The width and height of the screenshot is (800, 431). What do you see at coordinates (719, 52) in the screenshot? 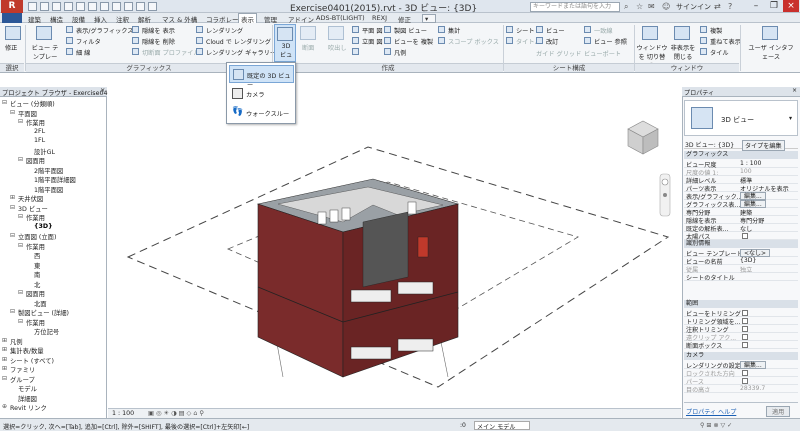
I see `tile-button: タイル` at bounding box center [719, 52].